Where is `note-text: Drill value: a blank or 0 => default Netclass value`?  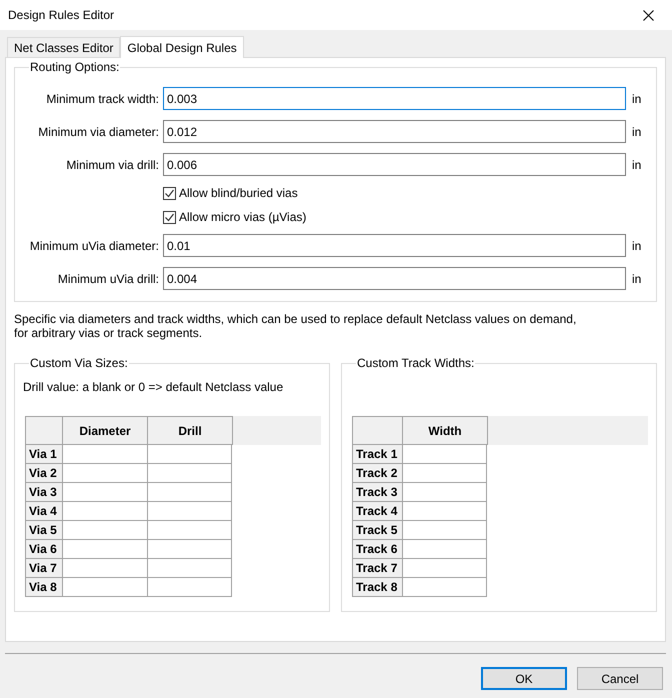
note-text: Drill value: a blank or 0 => default Netclass value is located at coordinates (153, 387).